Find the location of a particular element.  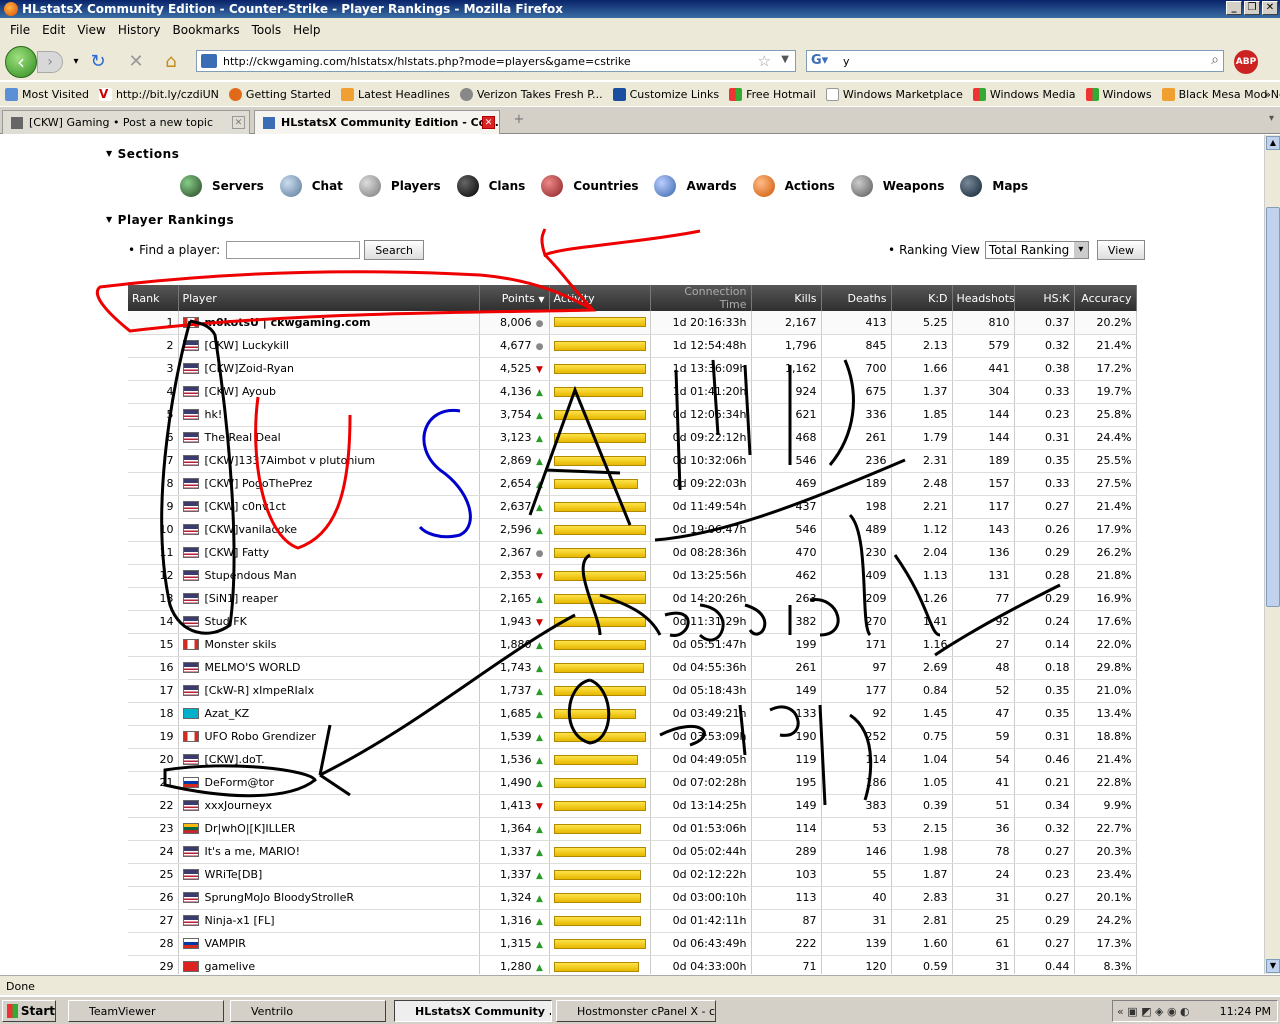

close-button: ✕ is located at coordinates (1270, 8).